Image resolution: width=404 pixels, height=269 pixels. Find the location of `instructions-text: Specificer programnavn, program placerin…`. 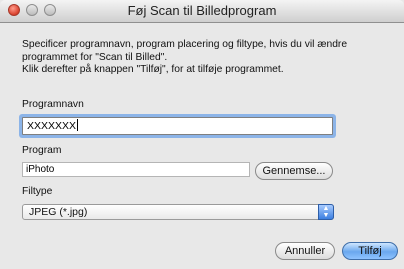

instructions-text: Specificer programnavn, program placerin… is located at coordinates (207, 58).